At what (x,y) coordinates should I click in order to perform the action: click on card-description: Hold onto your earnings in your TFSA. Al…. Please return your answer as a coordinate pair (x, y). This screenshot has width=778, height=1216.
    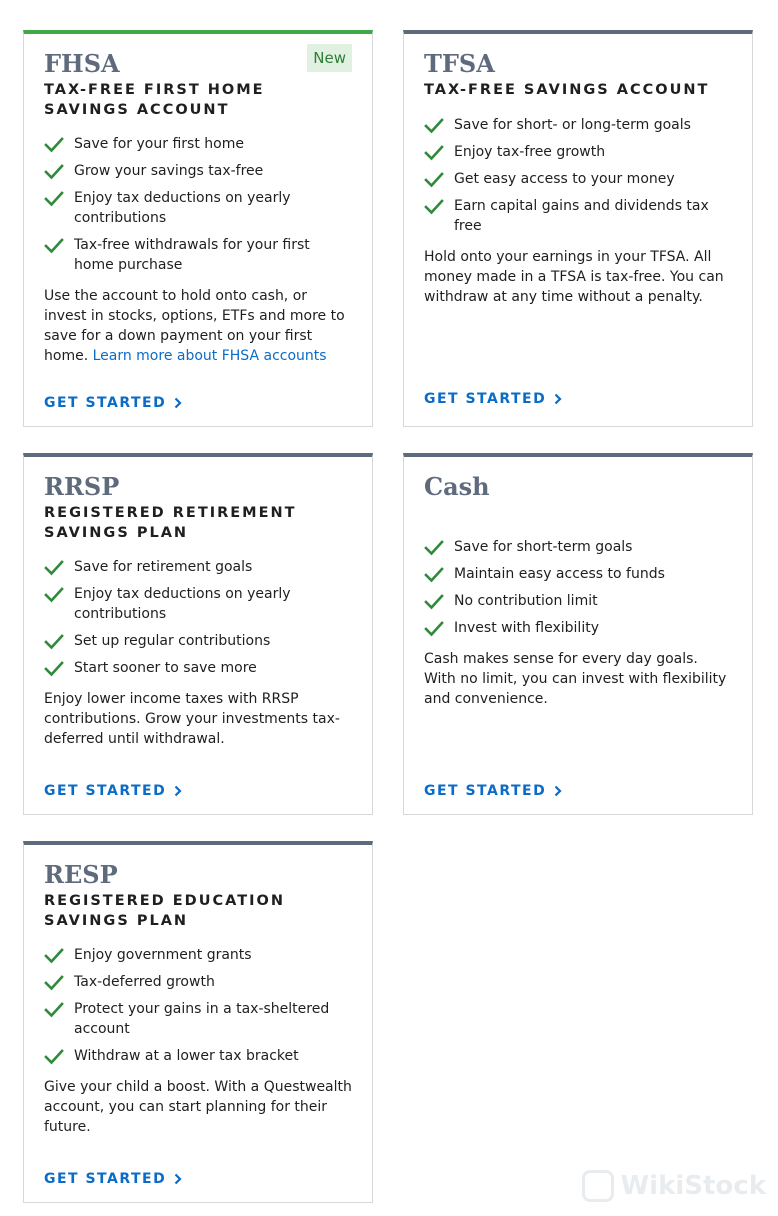
    Looking at the image, I should click on (574, 277).